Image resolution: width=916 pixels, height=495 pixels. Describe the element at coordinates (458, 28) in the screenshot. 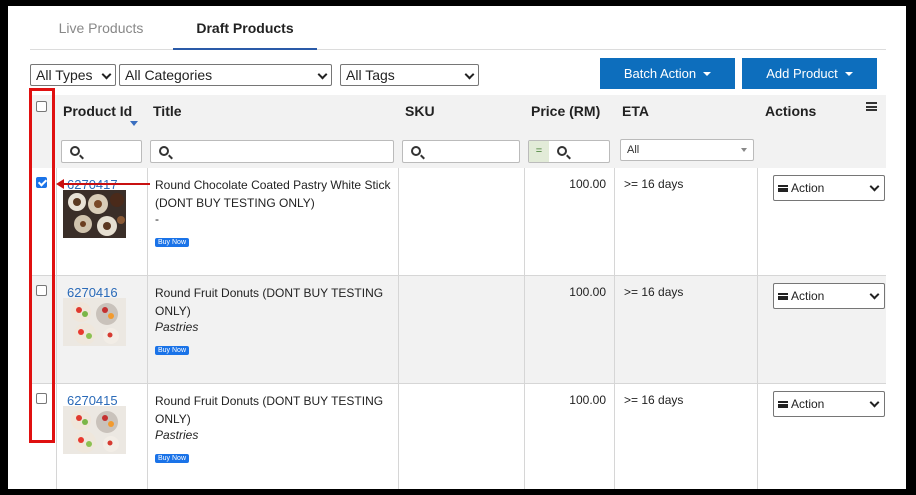

I see `tab-bar: Live Products Draft Products` at that location.